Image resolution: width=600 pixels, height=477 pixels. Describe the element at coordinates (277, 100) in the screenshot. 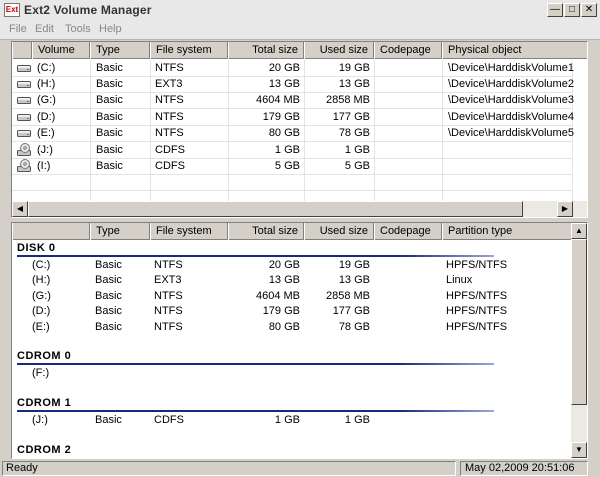

I see `volume-total-size: 4604 MB` at that location.